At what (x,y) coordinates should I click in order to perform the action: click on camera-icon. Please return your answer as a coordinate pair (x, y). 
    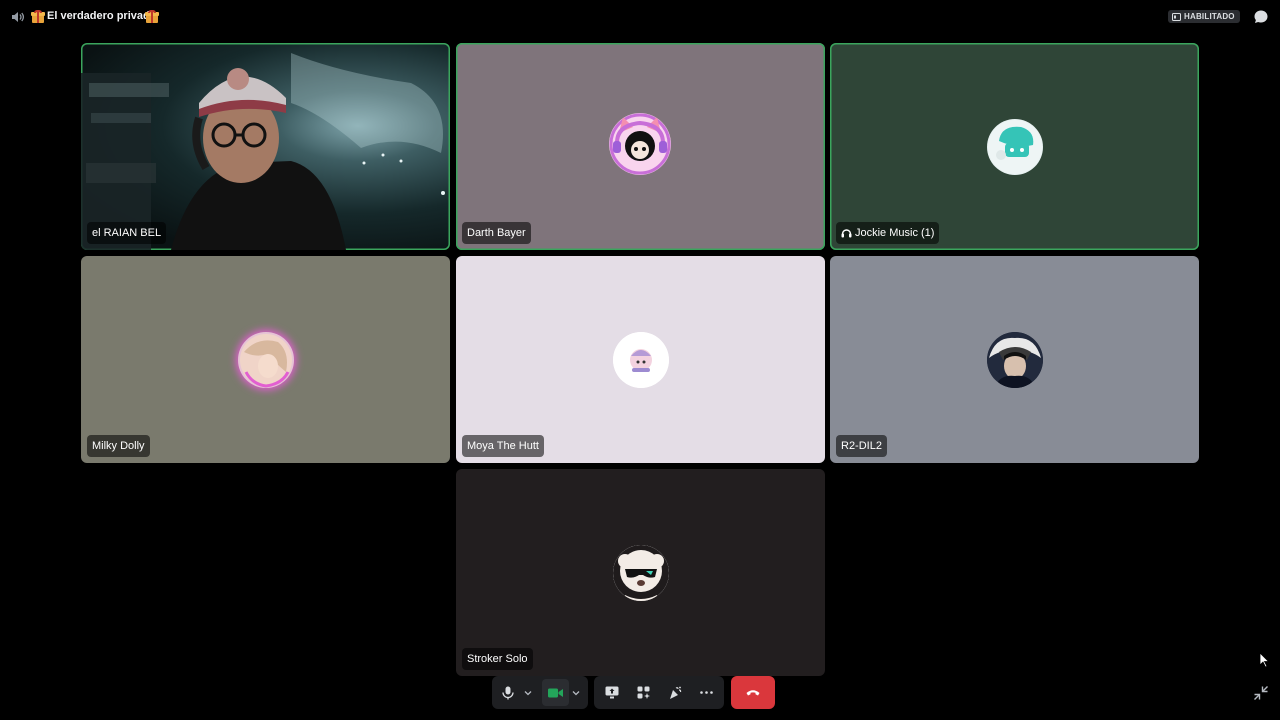
    Looking at the image, I should click on (555, 692).